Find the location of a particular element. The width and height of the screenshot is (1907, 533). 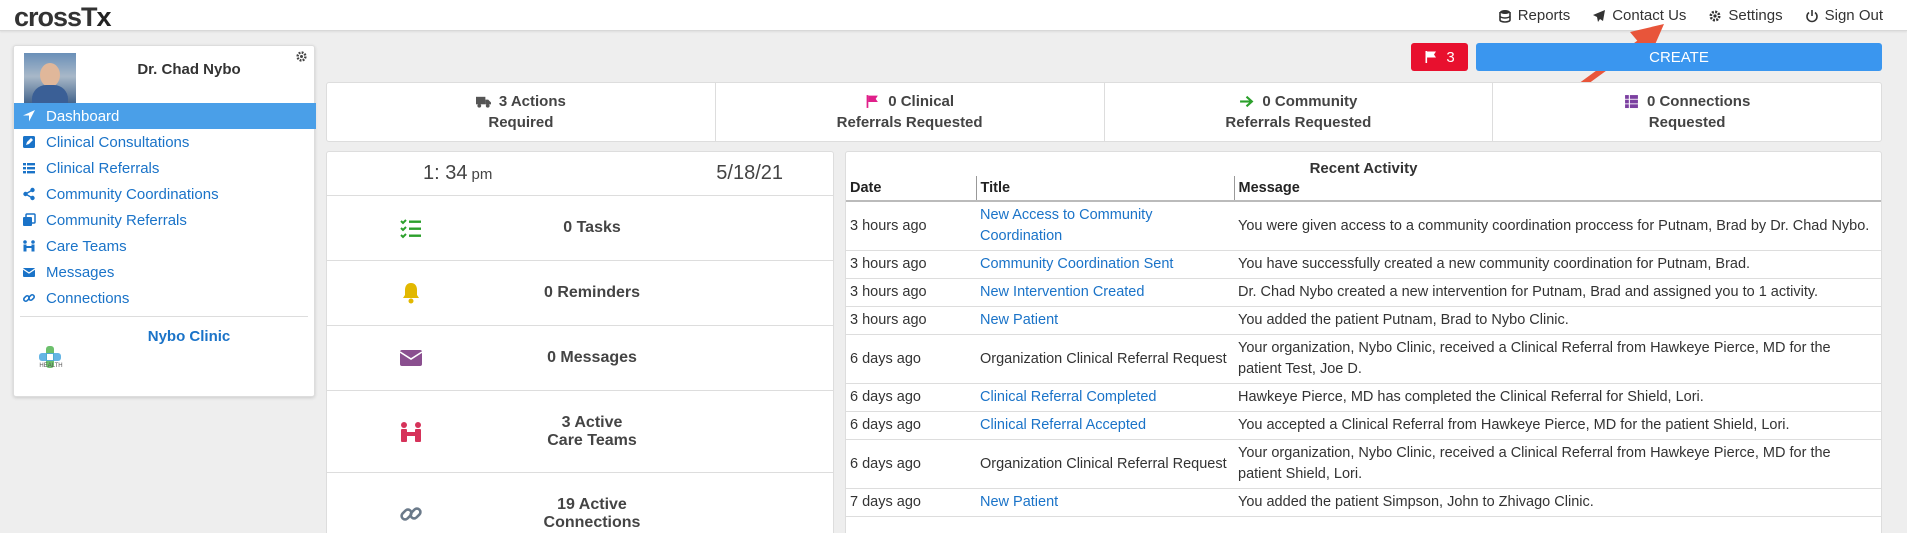

table-header-row: Date Title Message is located at coordinates (1363, 189).